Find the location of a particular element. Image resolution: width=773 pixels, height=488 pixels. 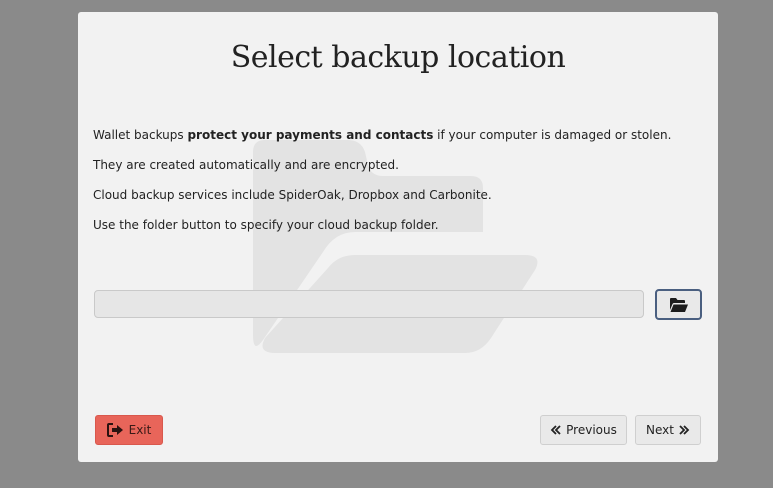

next-button-label: Next is located at coordinates (660, 430).